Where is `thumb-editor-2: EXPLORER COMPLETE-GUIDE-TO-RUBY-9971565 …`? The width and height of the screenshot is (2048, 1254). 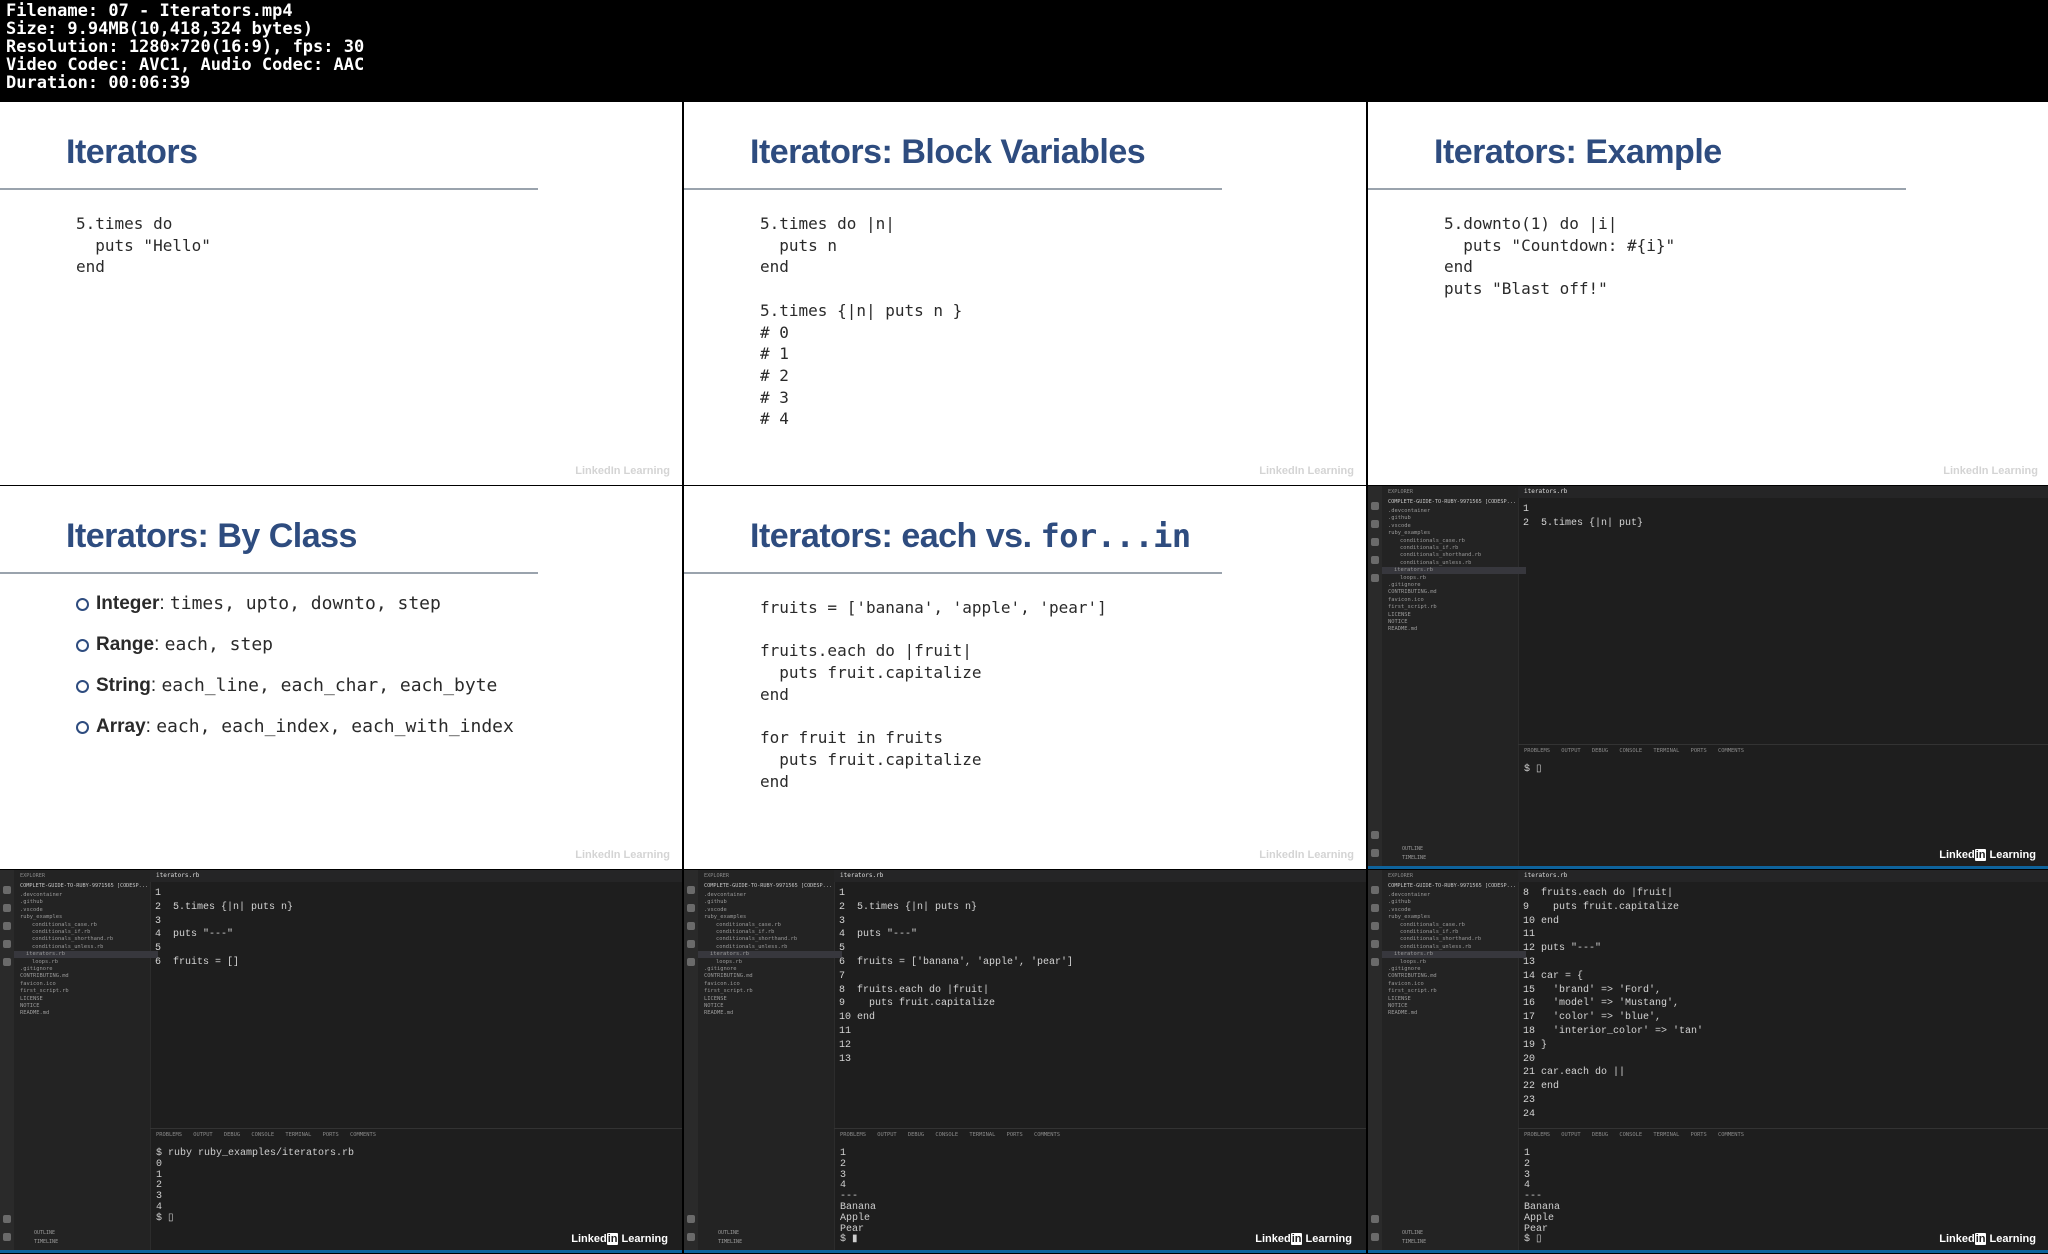
thumb-editor-2: EXPLORER COMPLETE-GUIDE-TO-RUBY-9971565 … is located at coordinates (341, 1061).